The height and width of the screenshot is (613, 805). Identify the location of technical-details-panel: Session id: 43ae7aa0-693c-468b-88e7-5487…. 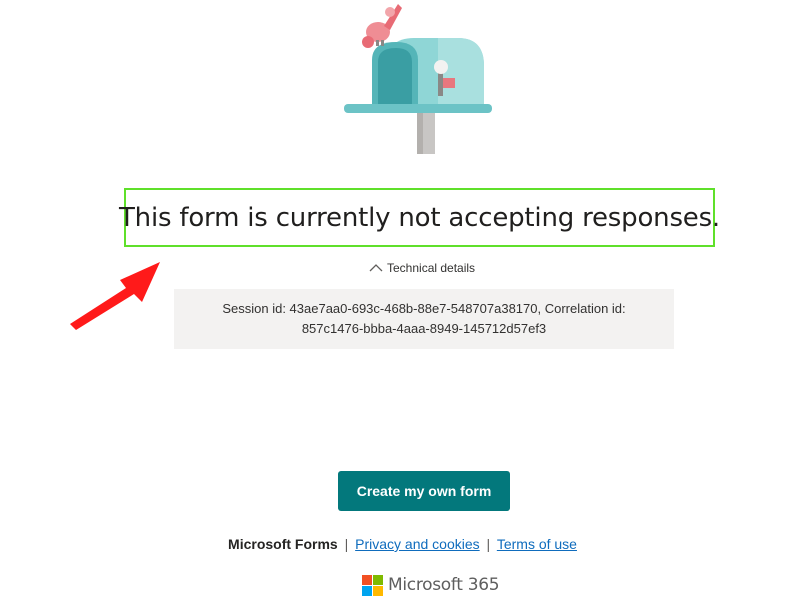
(424, 319).